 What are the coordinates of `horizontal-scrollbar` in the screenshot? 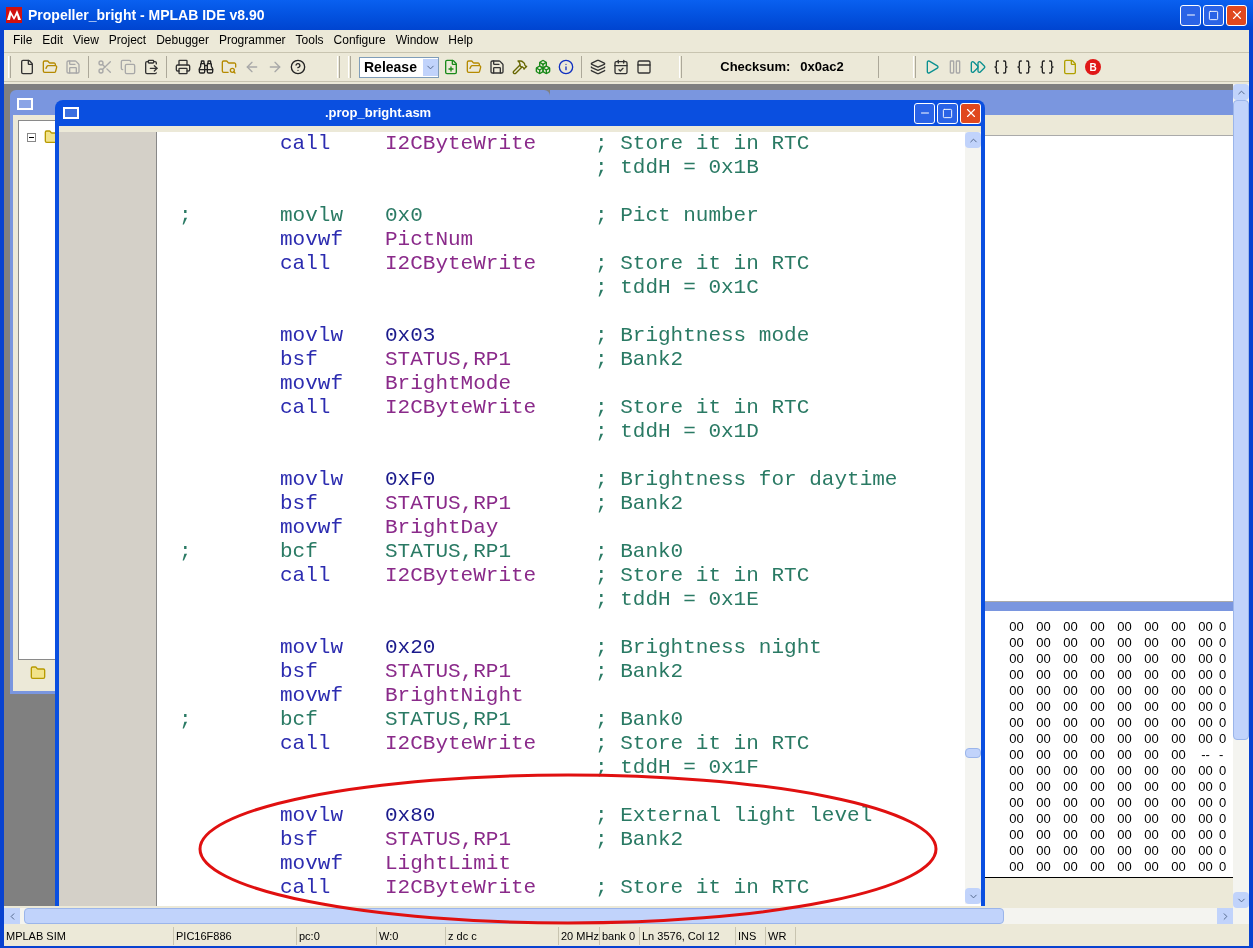 It's located at (626, 916).